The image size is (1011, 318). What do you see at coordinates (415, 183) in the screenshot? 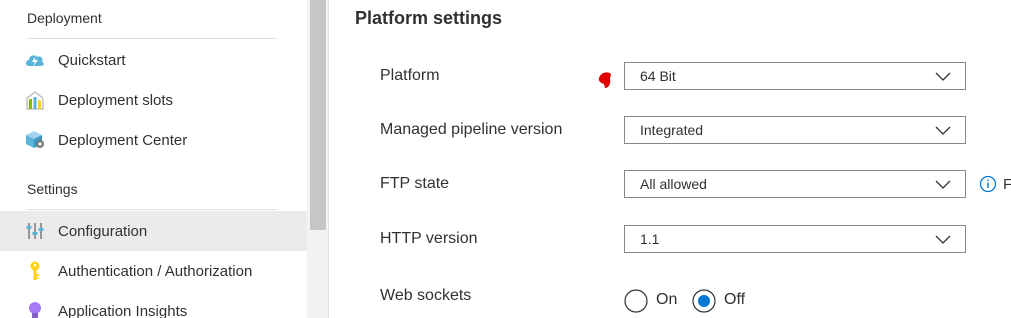
I see `ftp-state-label: FTP state` at bounding box center [415, 183].